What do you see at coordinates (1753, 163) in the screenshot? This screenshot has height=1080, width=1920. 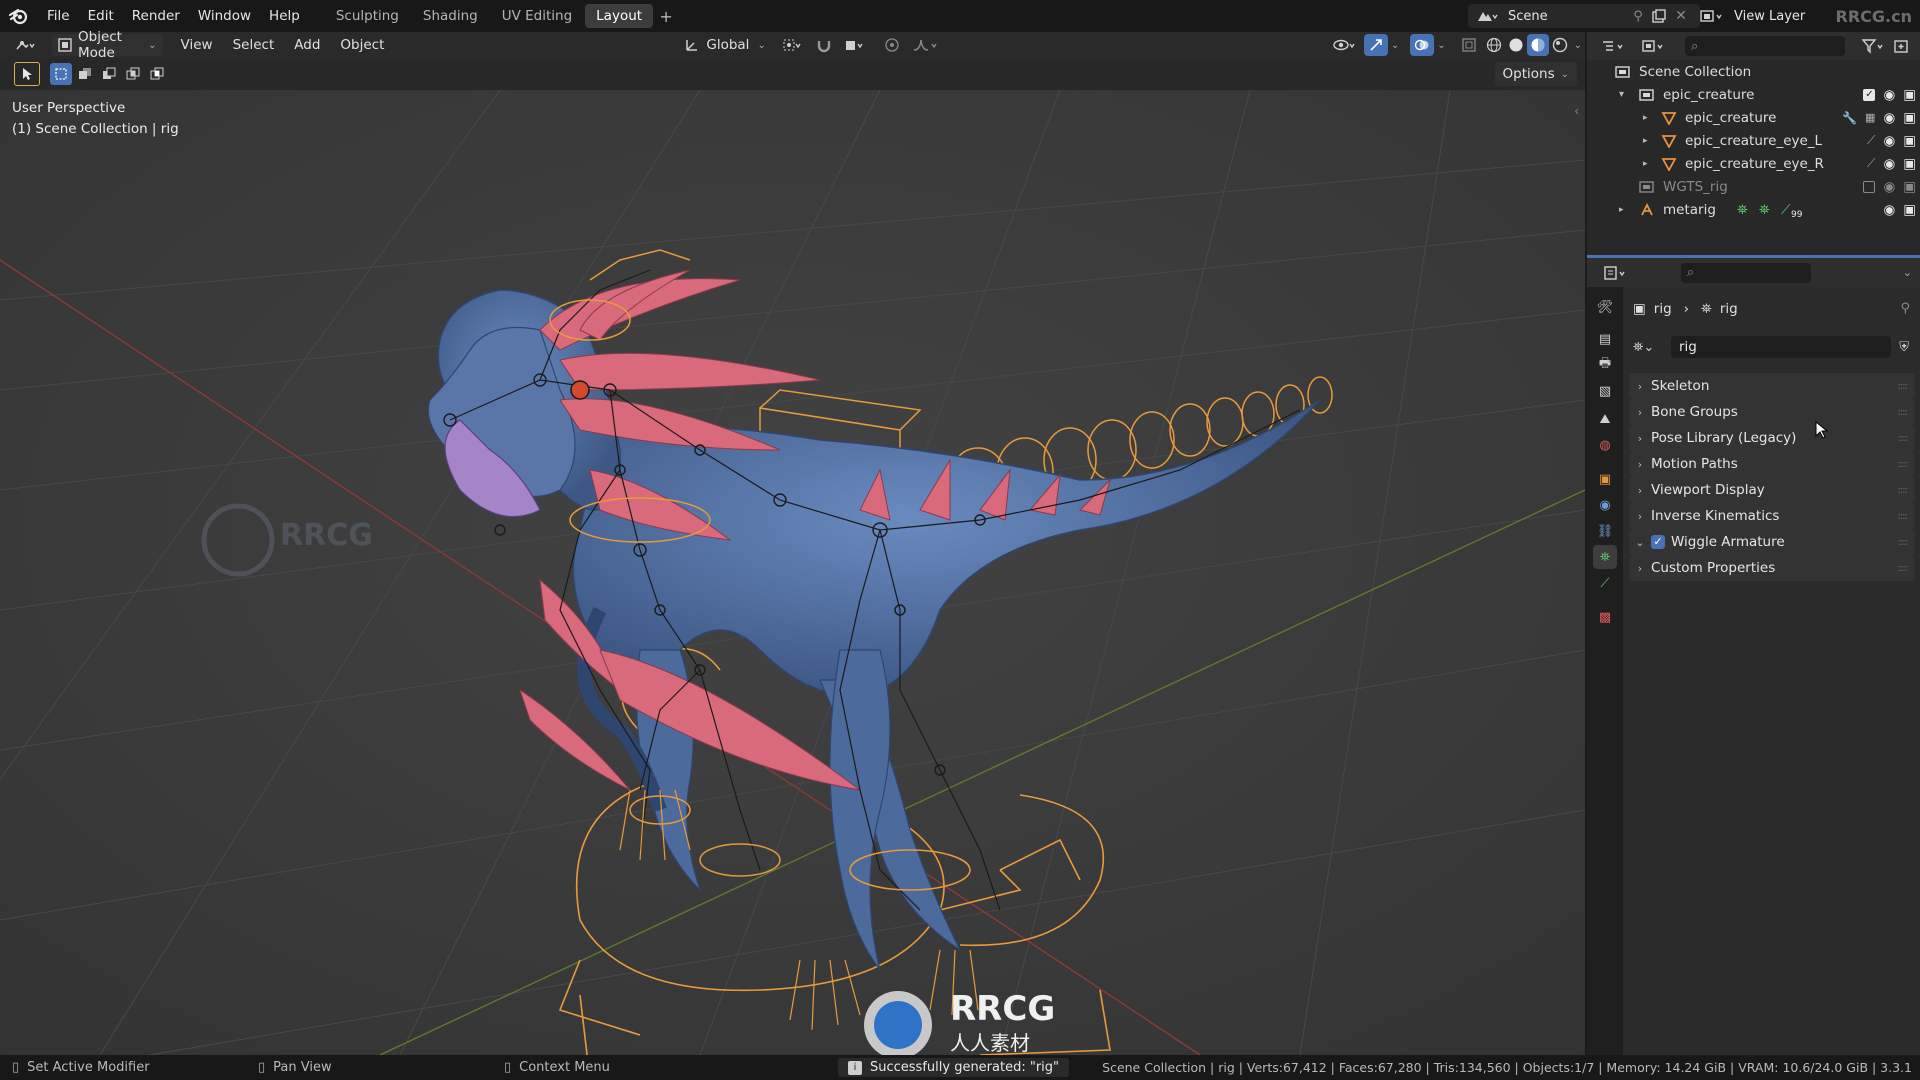 I see `outliner-row-object: ▸ epic_creature_eye_R ⟋ ◉ ▣` at bounding box center [1753, 163].